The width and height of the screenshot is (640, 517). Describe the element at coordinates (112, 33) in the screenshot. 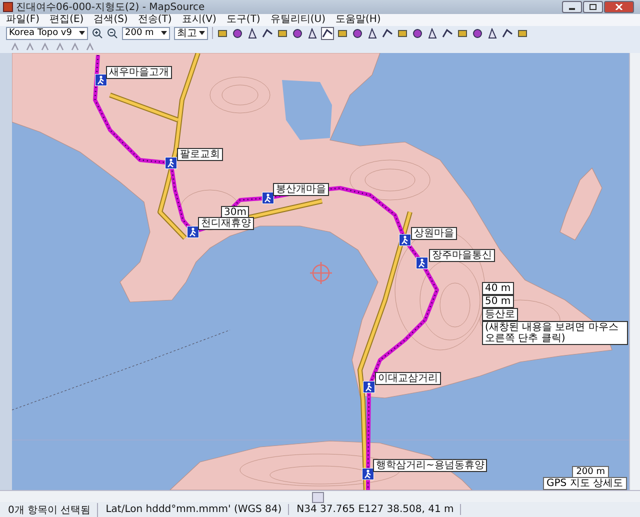

I see `zoom-out-icon` at that location.